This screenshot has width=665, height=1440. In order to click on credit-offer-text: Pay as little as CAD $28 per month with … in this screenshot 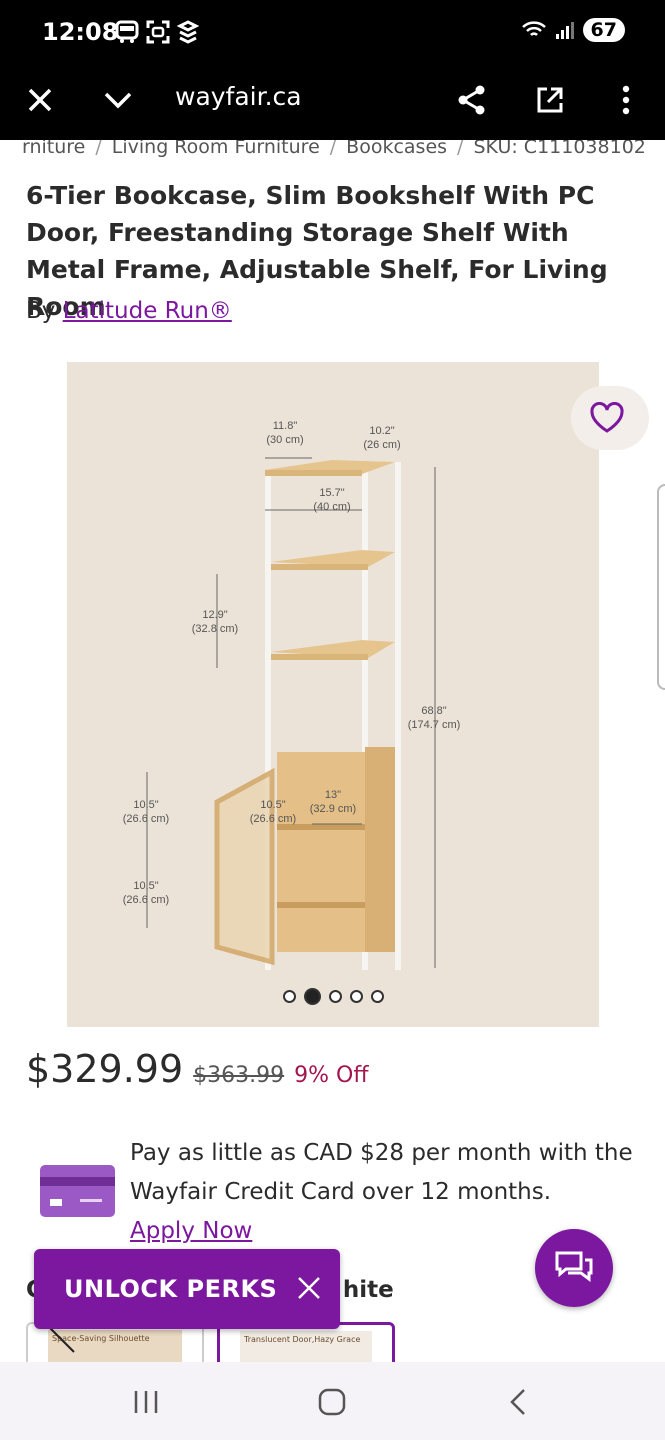, I will do `click(381, 1172)`.